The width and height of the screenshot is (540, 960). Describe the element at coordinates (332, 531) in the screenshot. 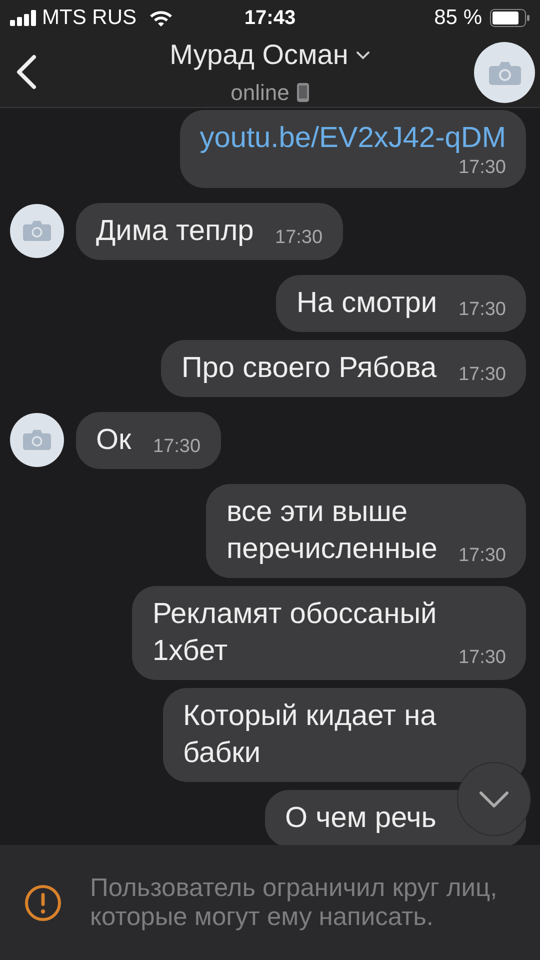

I see `message-text: все эти выше перечисленные` at that location.